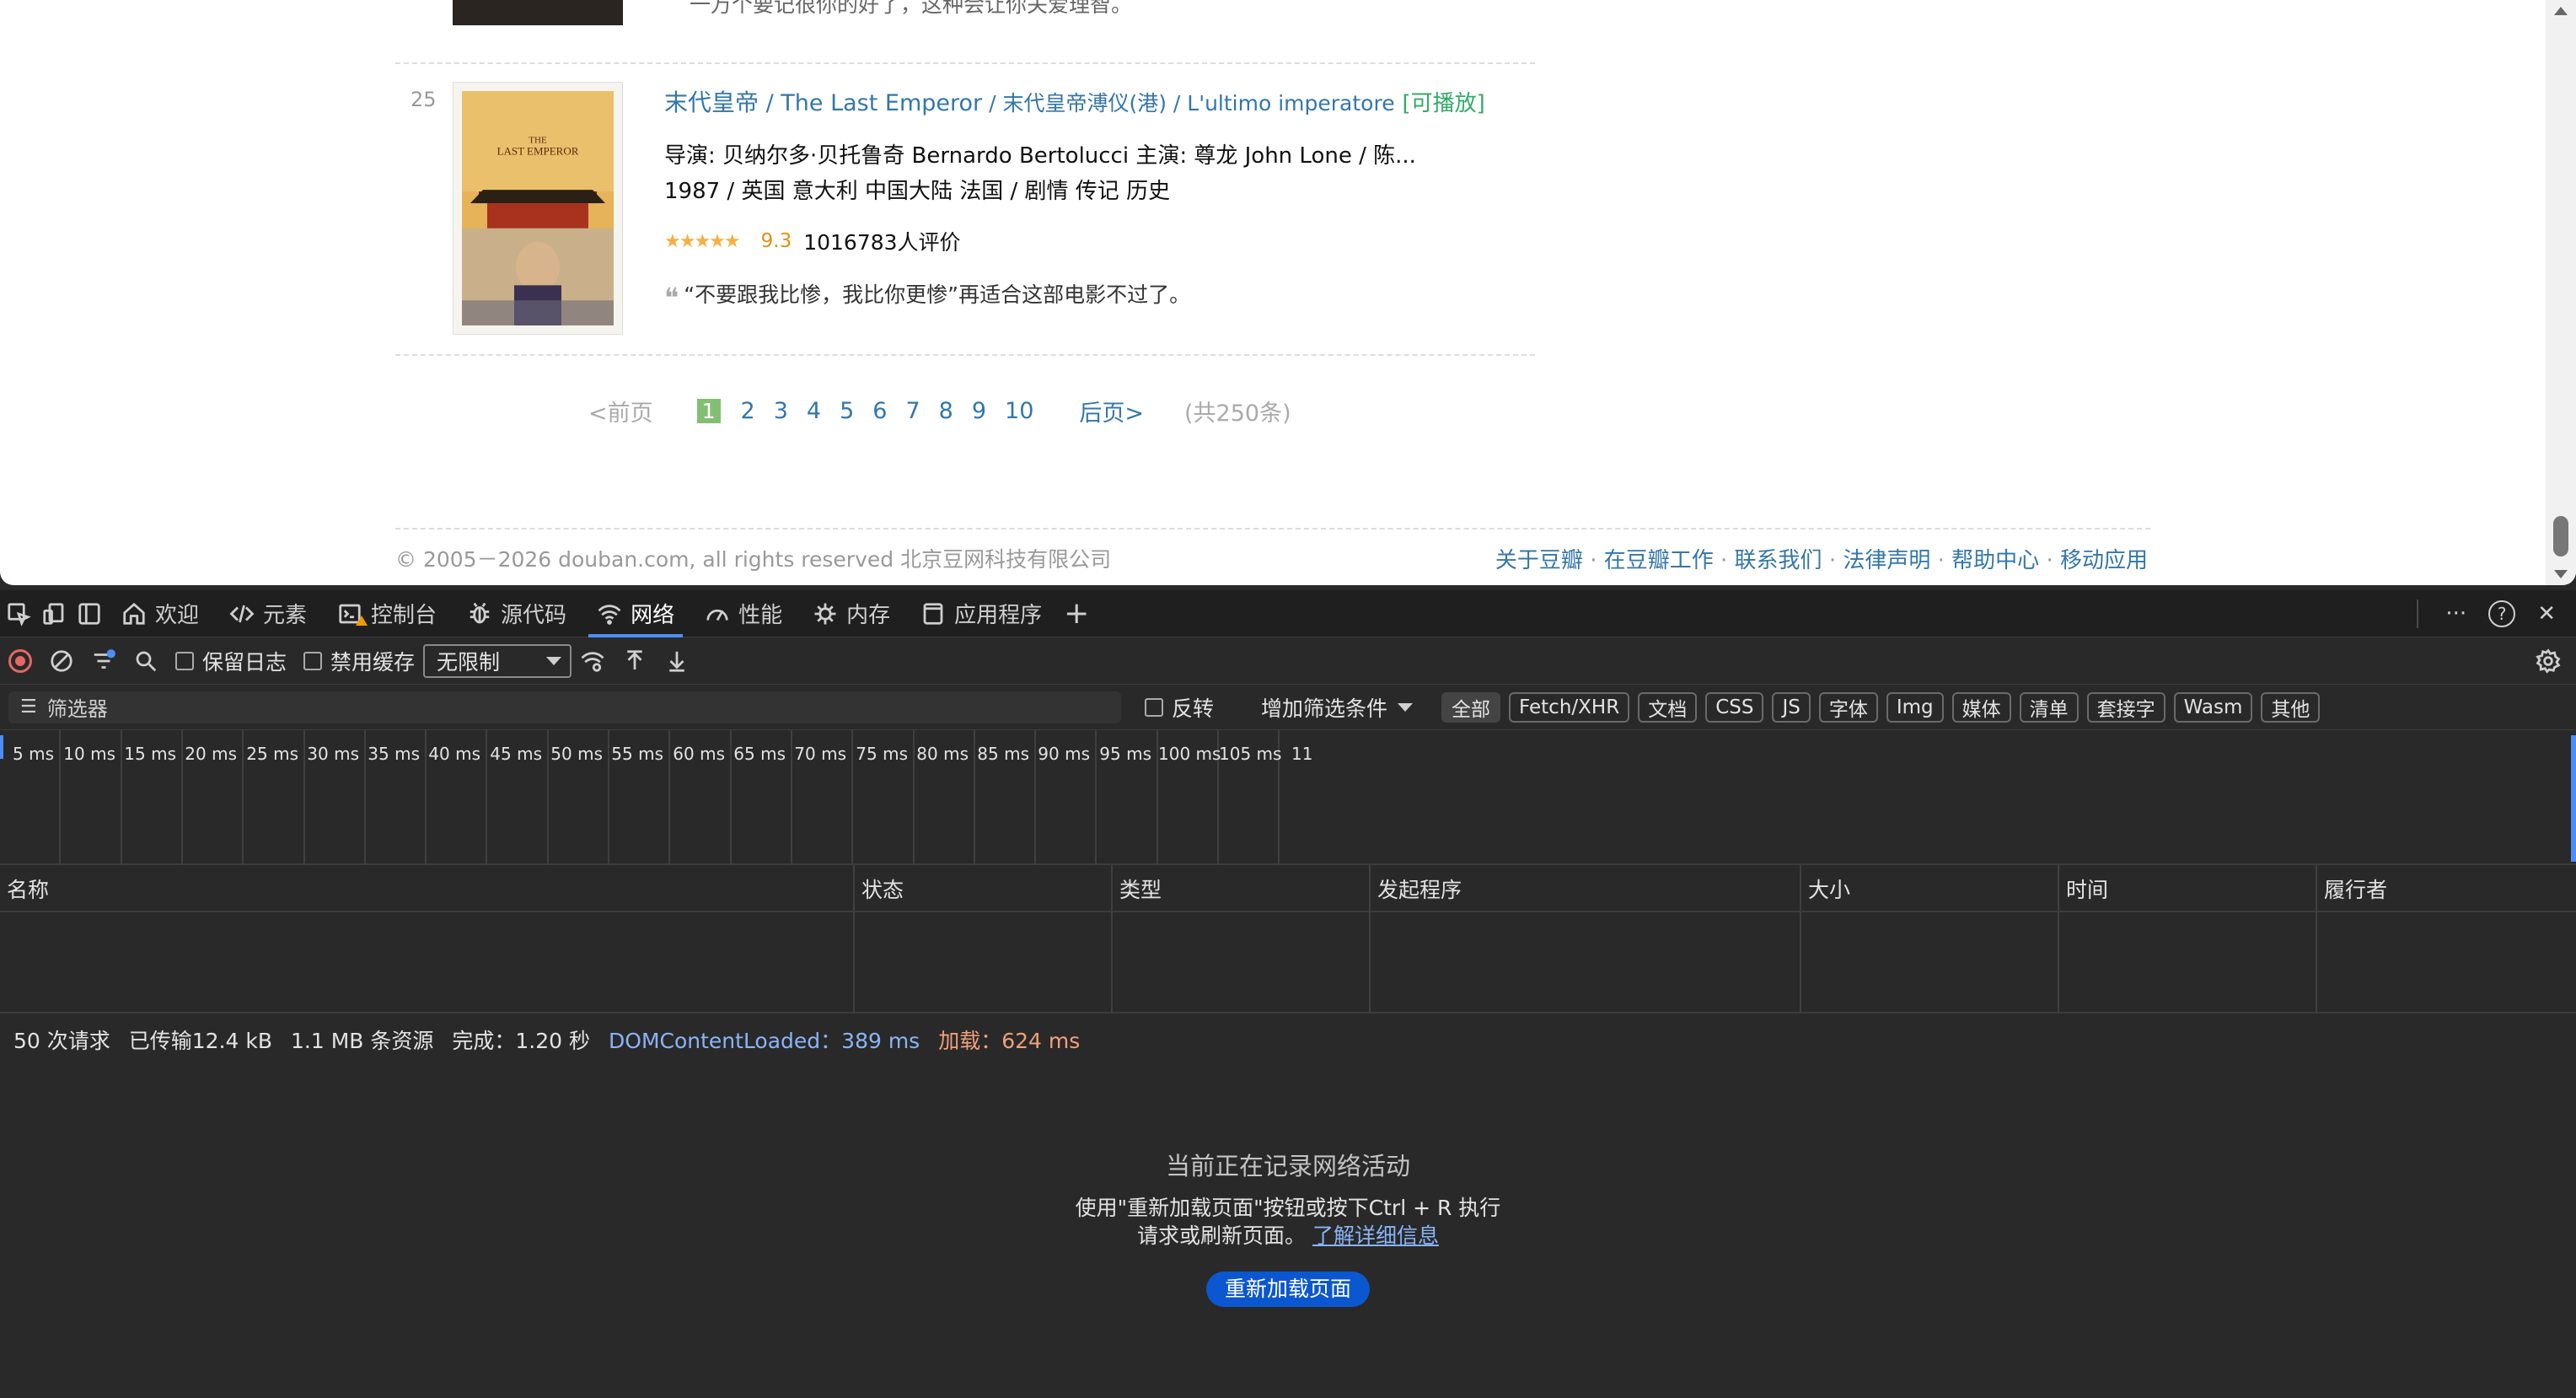 The width and height of the screenshot is (2576, 1398). I want to click on help-icon: ?, so click(2502, 613).